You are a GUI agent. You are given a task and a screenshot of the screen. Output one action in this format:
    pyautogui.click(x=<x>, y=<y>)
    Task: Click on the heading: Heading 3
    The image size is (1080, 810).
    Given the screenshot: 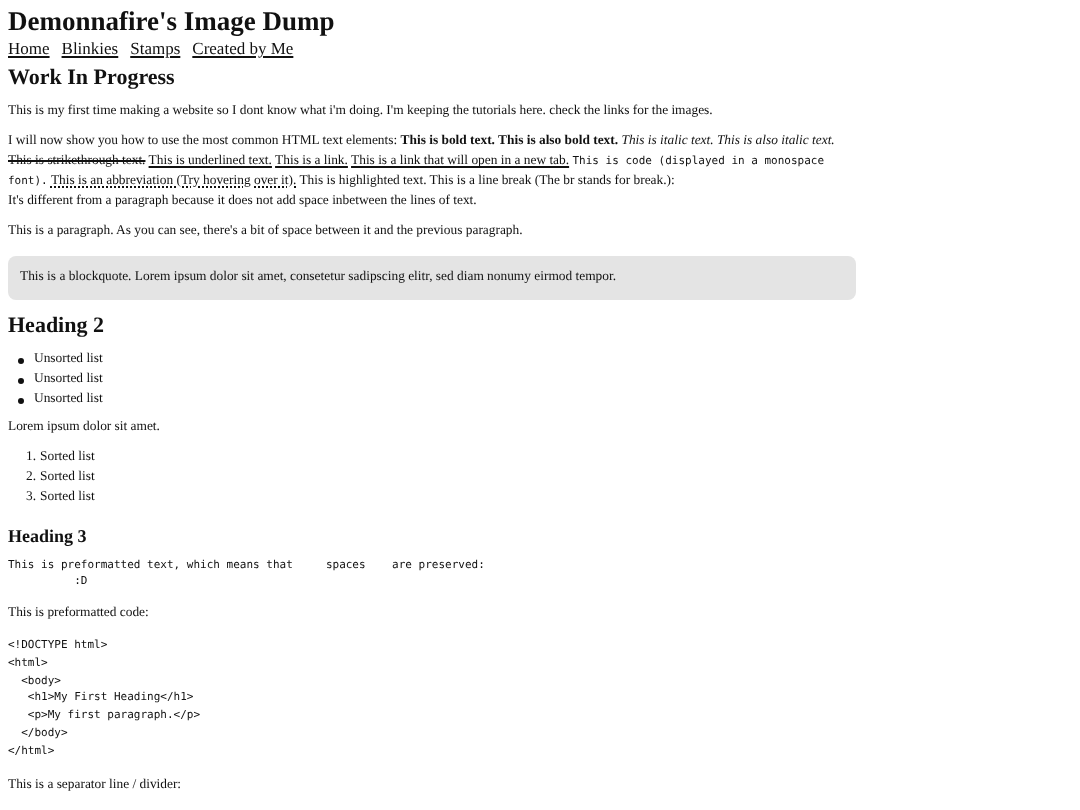 What is the action you would take?
    pyautogui.click(x=48, y=537)
    